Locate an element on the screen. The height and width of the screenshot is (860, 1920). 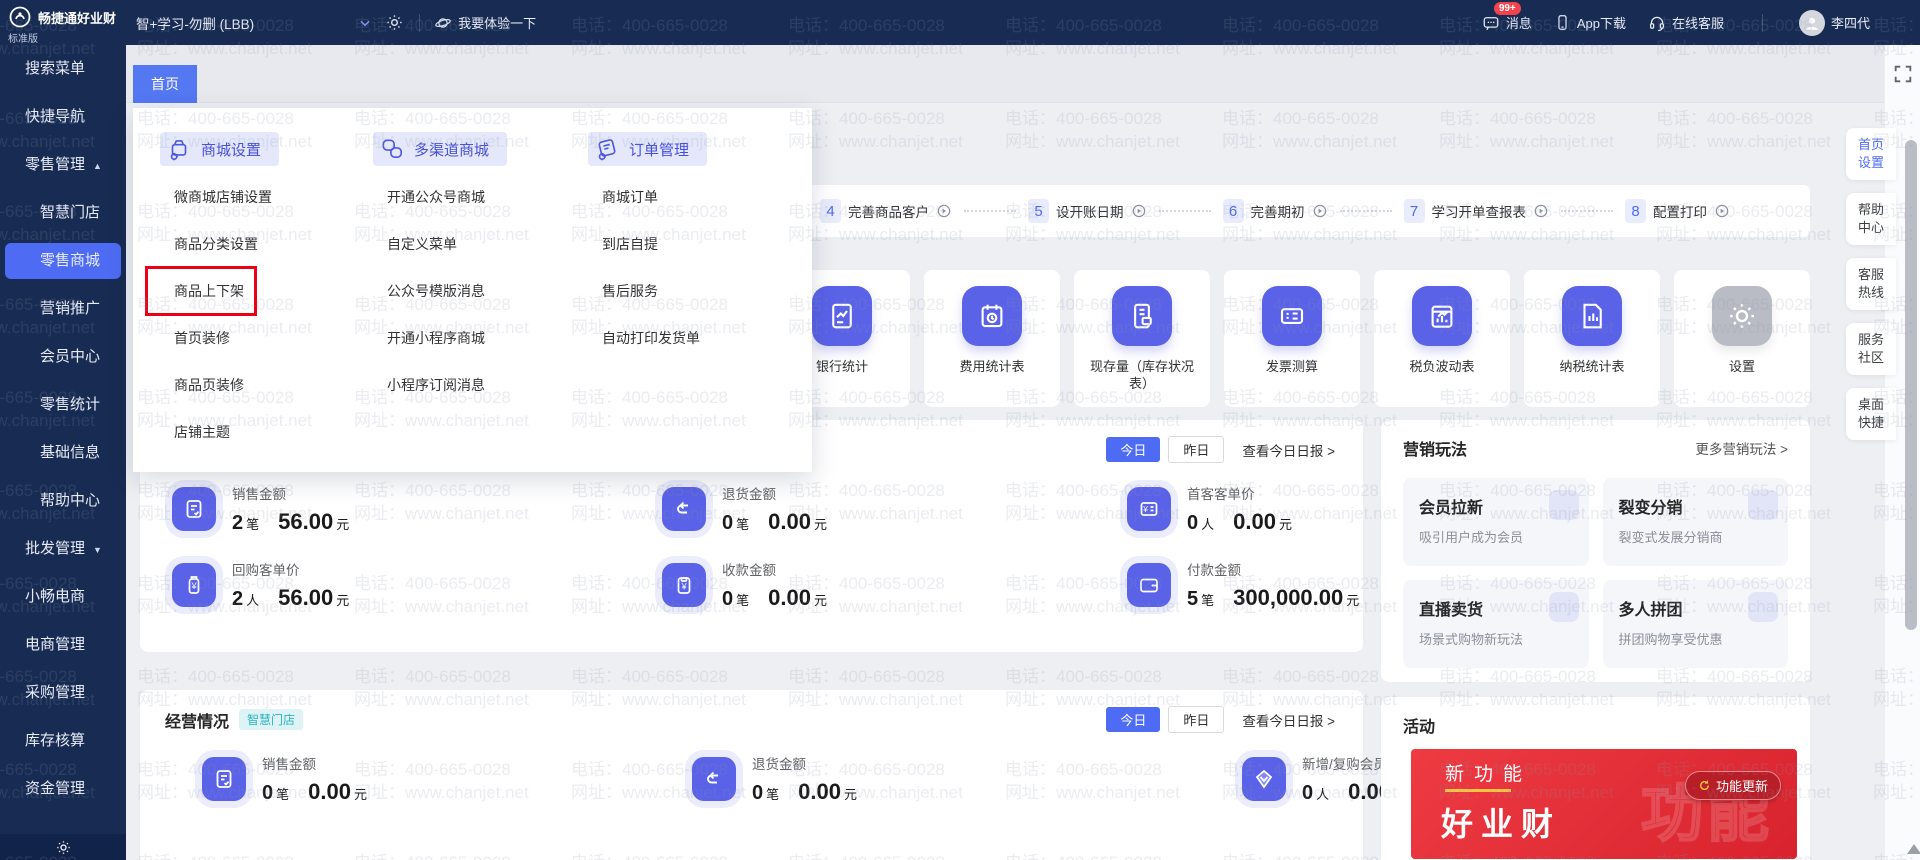
shortcut-tax-fluctuation: 税负波动表 is located at coordinates (1442, 338).